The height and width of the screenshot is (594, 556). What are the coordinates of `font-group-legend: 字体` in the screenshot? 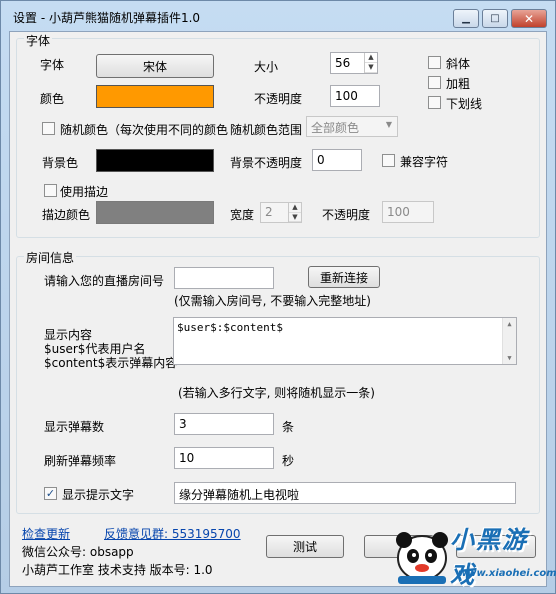 It's located at (38, 40).